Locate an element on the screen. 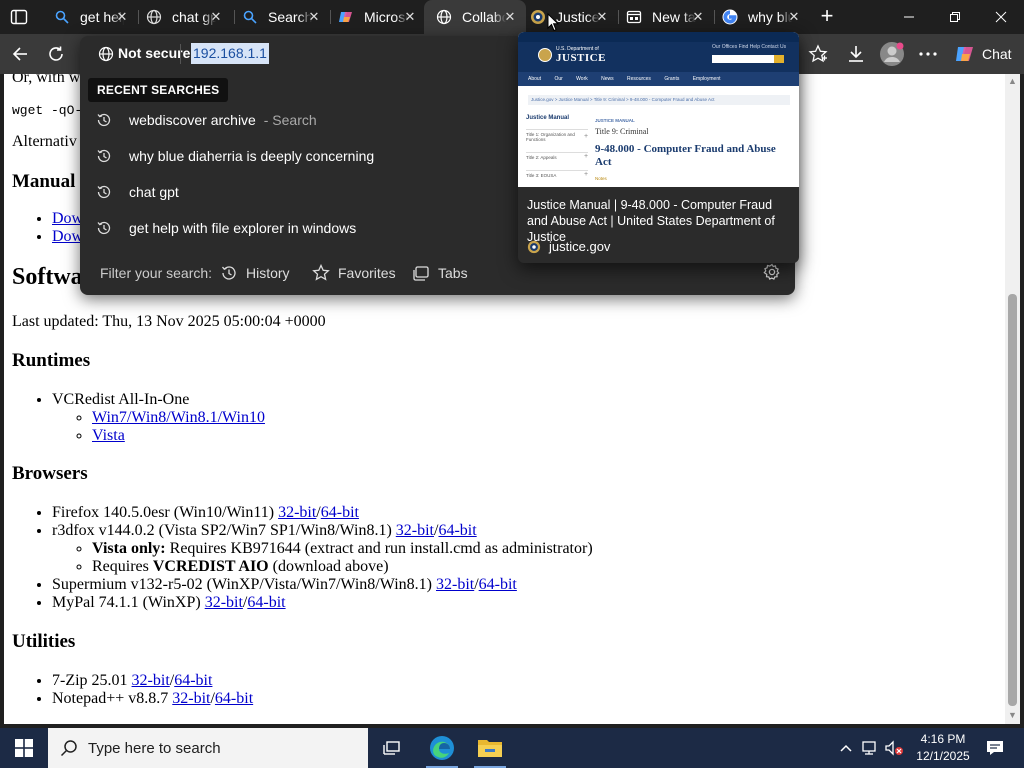 Image resolution: width=1024 pixels, height=768 pixels. folder-icon is located at coordinates (490, 748).